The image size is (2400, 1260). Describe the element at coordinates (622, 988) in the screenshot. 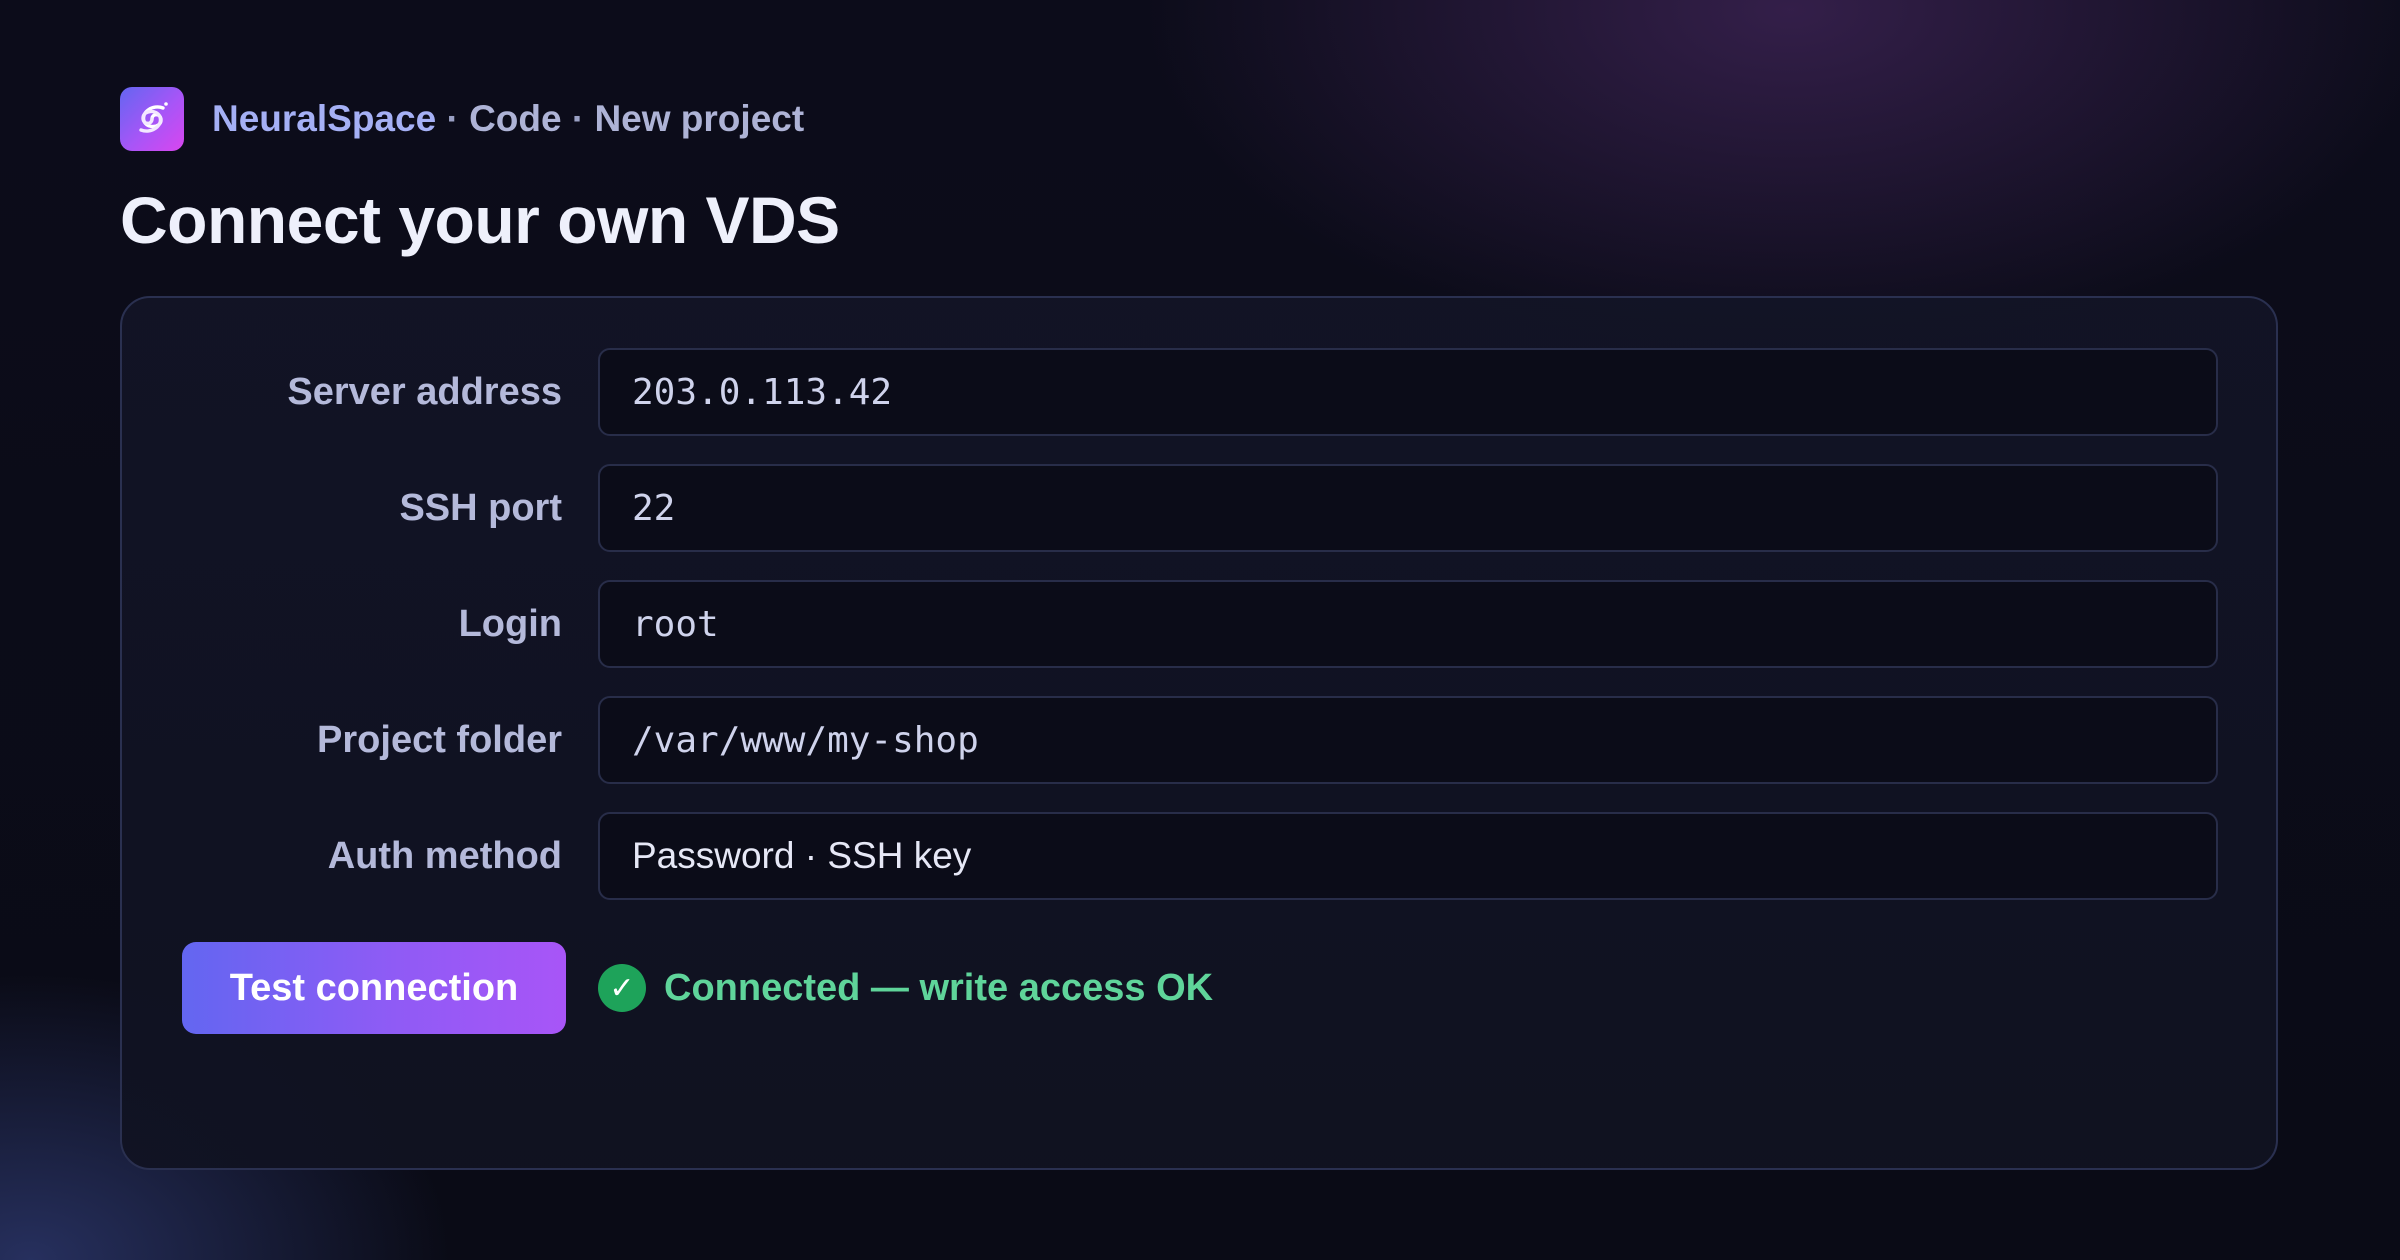

I see `check-circle-icon: ✓` at that location.